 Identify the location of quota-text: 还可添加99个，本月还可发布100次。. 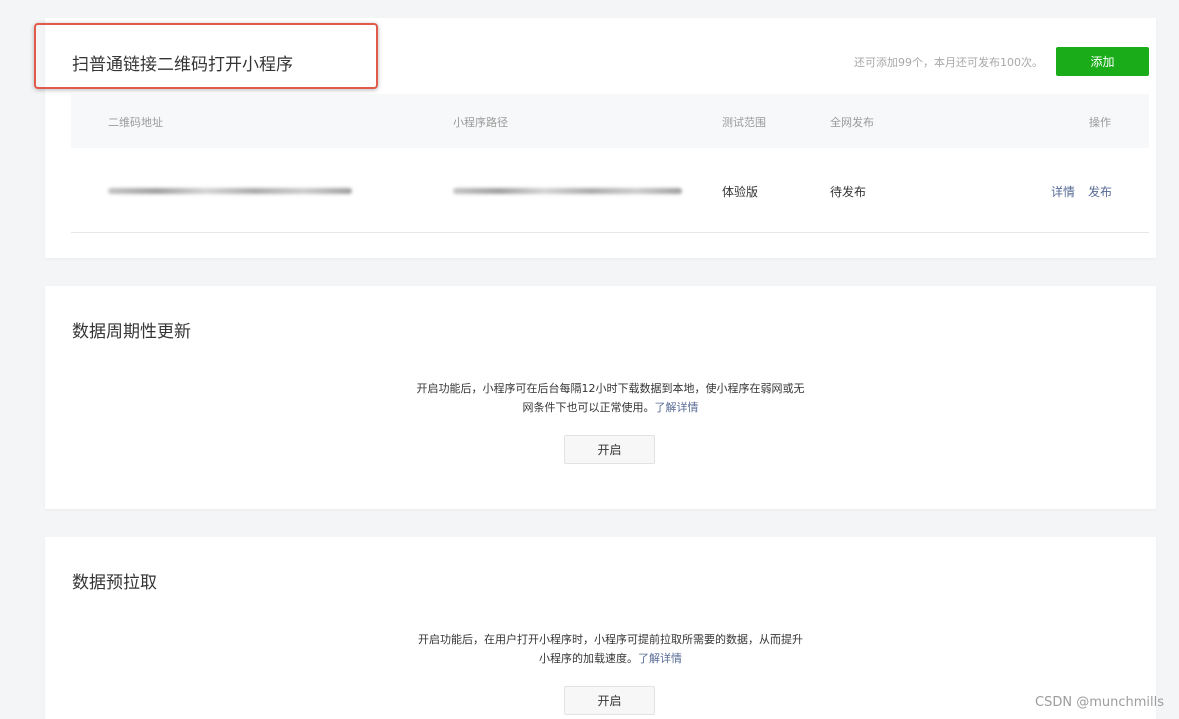
(948, 62).